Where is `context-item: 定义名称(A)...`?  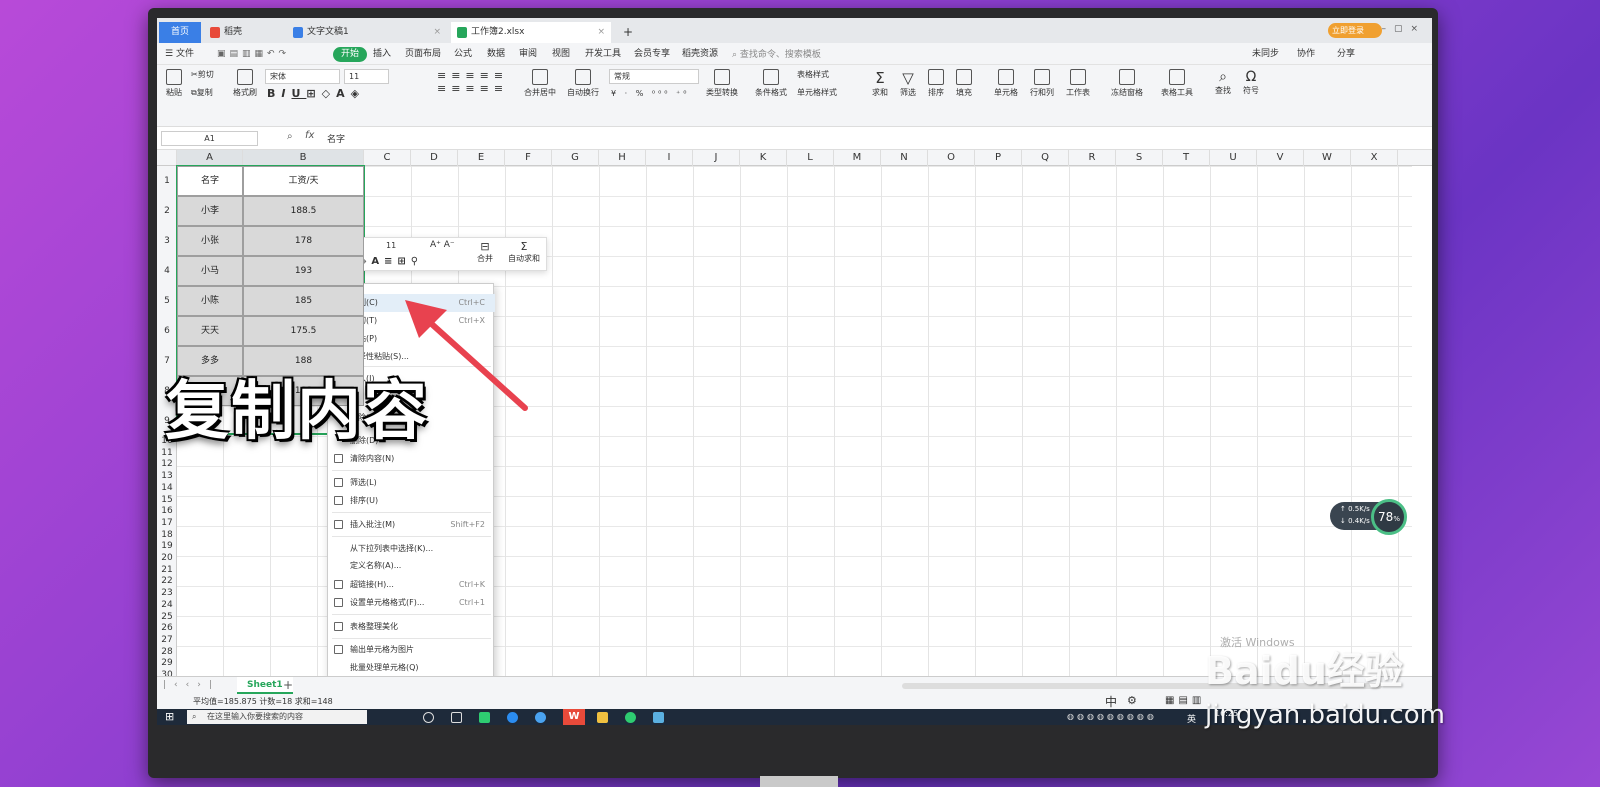
context-item: 定义名称(A)... is located at coordinates (411, 566).